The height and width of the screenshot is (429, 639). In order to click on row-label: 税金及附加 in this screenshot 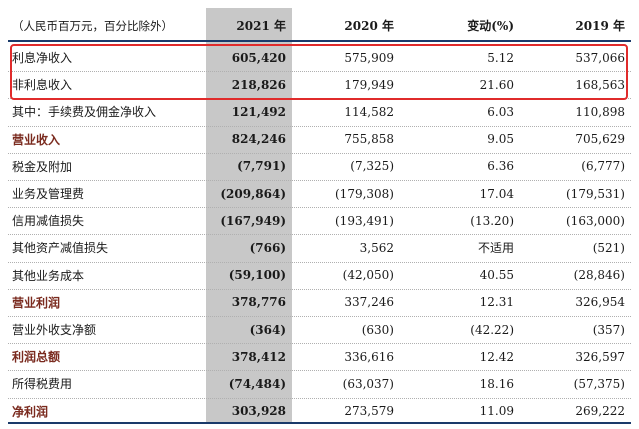, I will do `click(42, 166)`.